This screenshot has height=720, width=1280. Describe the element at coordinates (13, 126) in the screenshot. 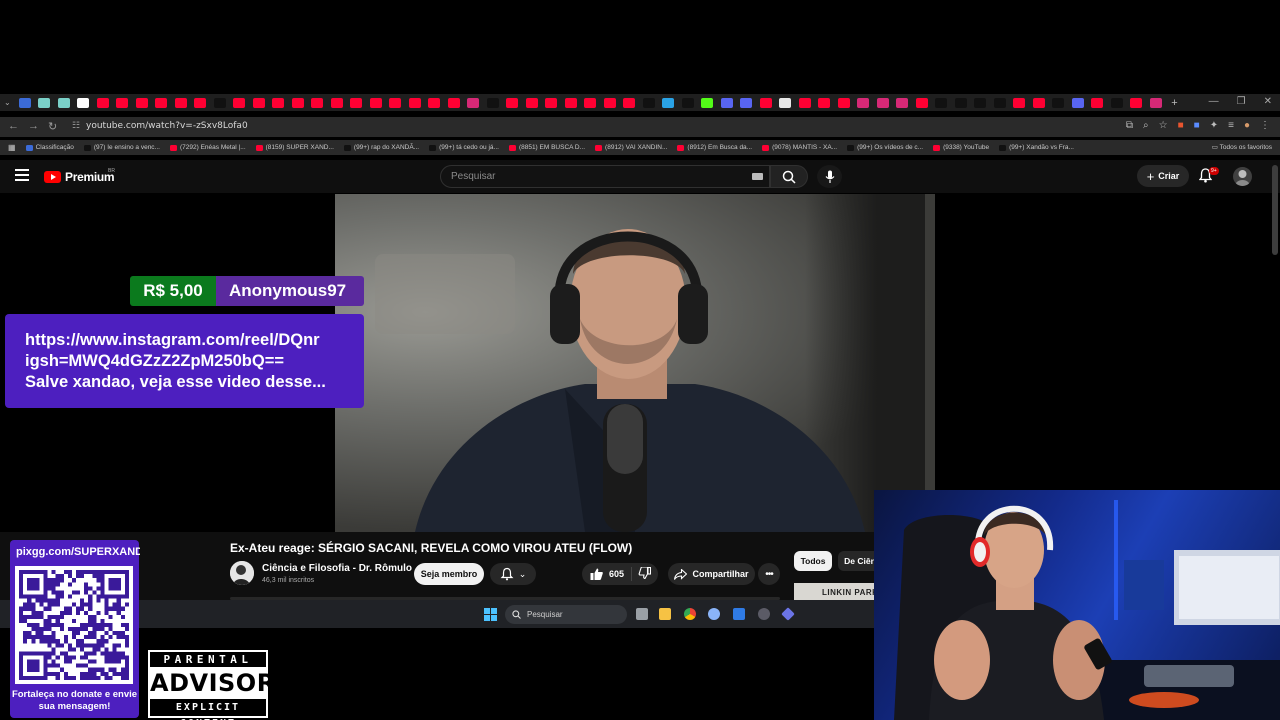

I see `back-icon: ←` at that location.